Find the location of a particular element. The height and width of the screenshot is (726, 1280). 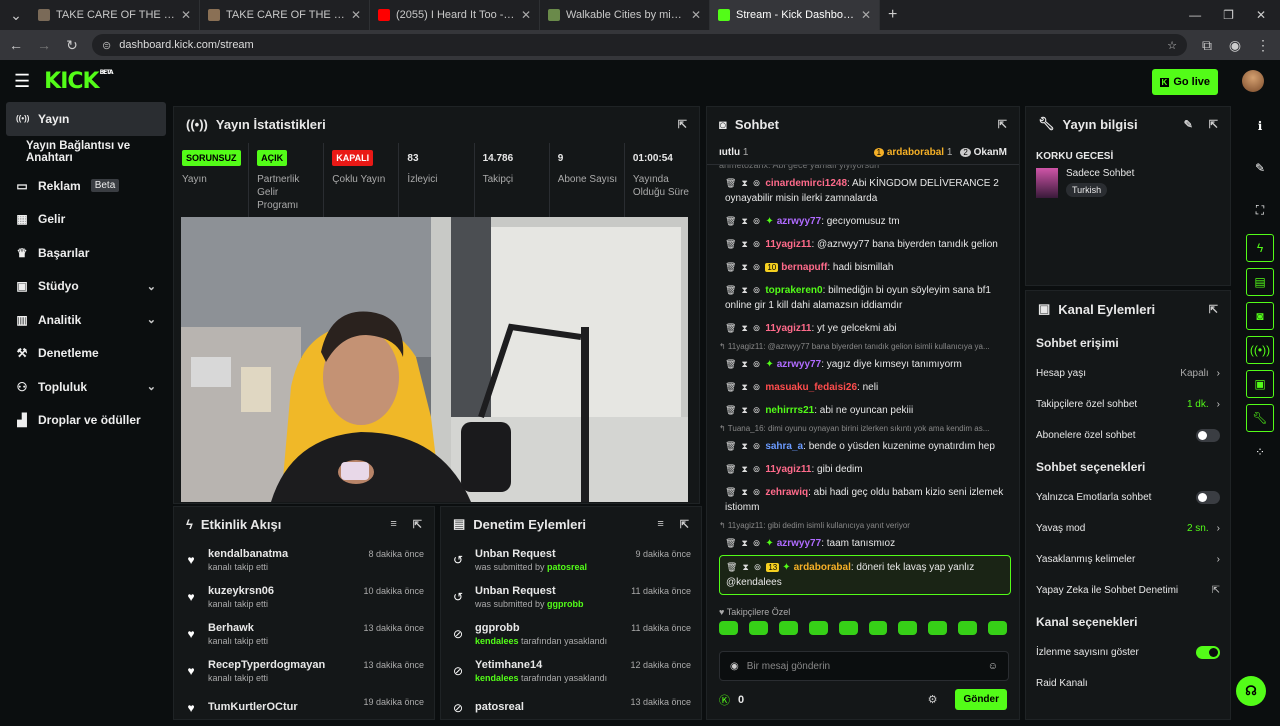

chat-username: cinardemirci1248 is located at coordinates (806, 183).